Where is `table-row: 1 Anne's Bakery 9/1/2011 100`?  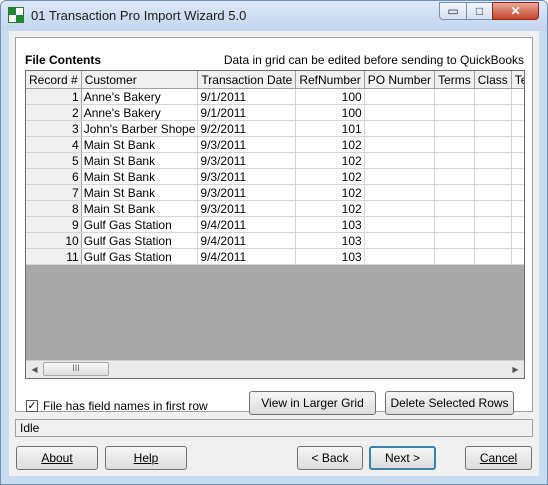
table-row: 1 Anne's Bakery 9/1/2011 100 is located at coordinates (275, 96).